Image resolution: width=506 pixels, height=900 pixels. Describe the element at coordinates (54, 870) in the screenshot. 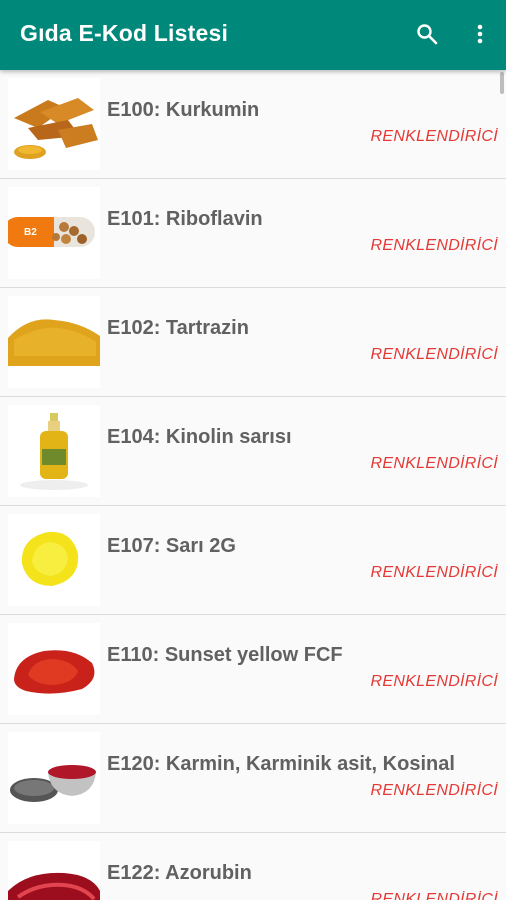

I see `azorubine-image` at that location.